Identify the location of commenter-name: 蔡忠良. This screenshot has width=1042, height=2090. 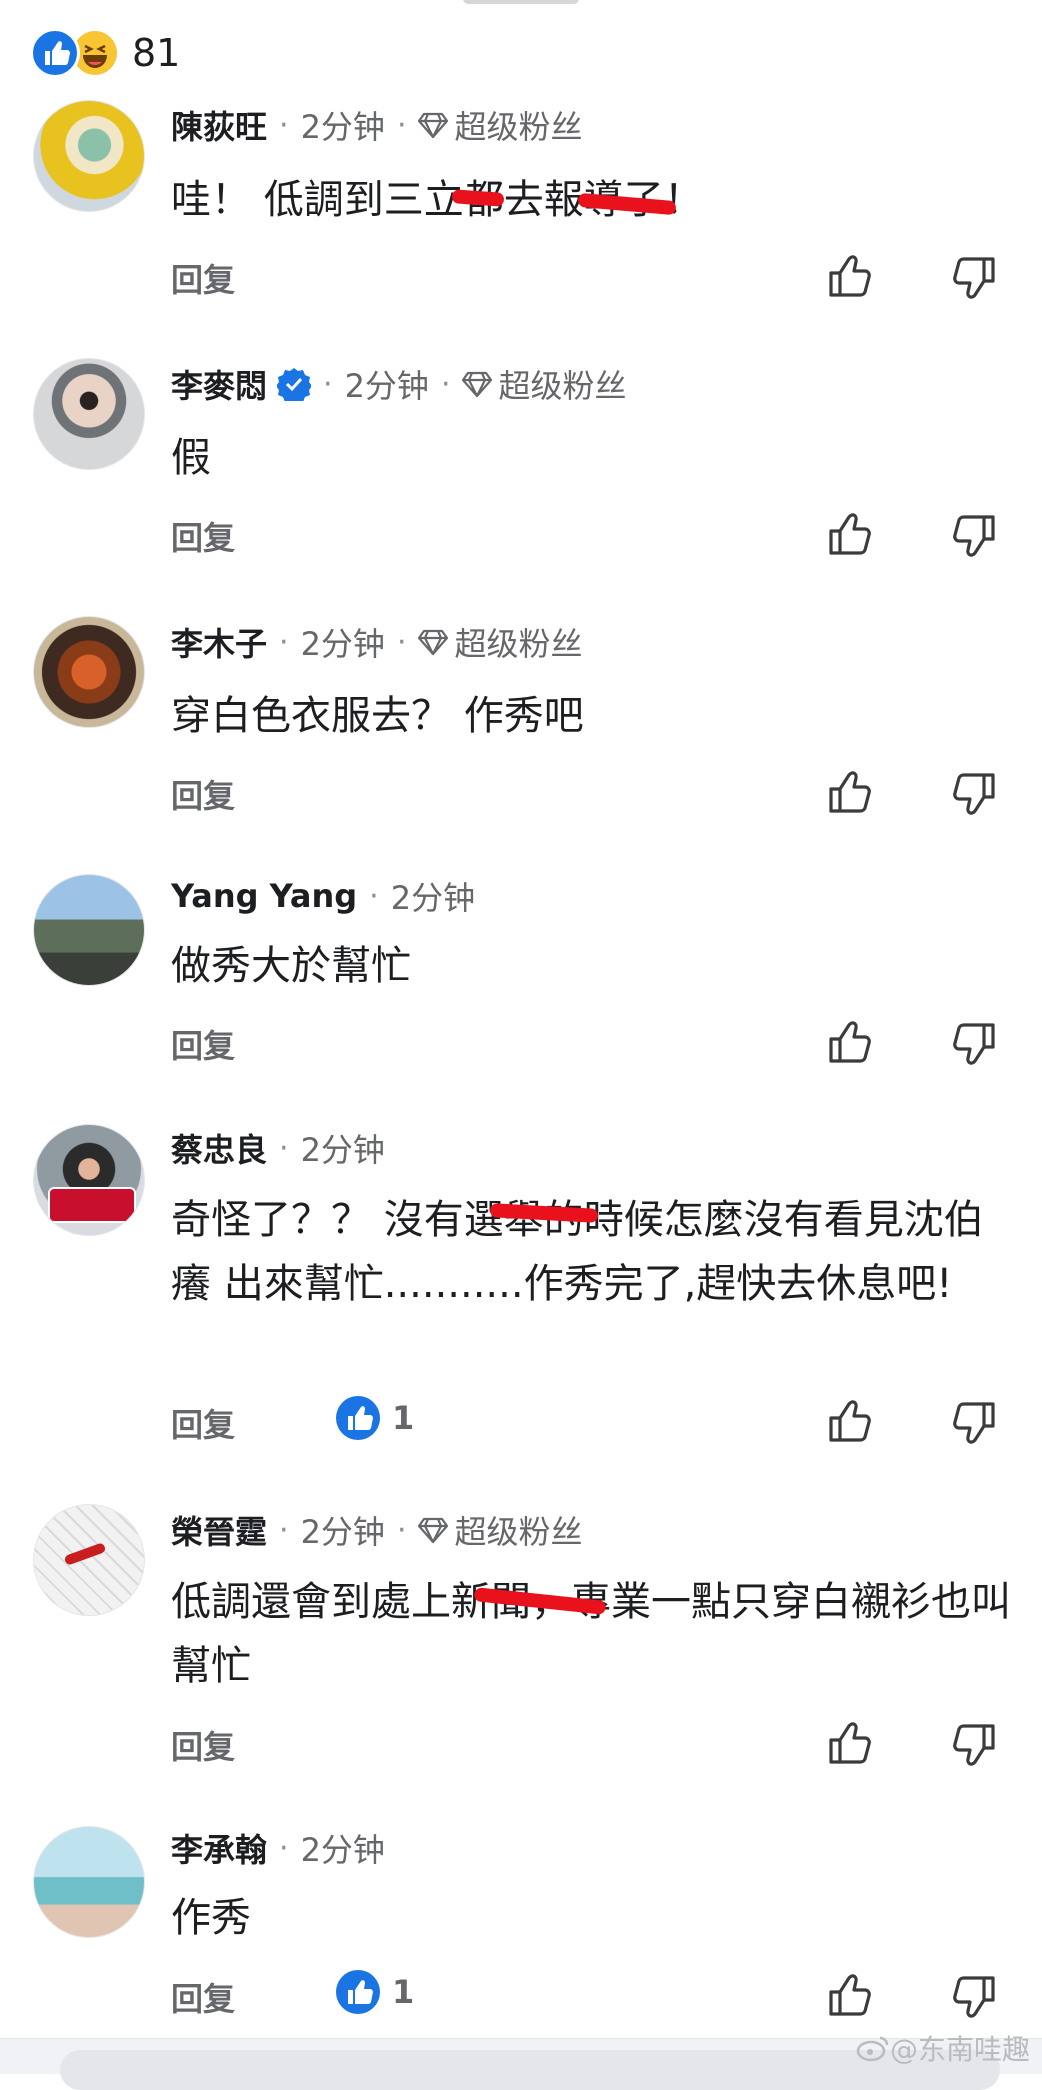
(219, 1148).